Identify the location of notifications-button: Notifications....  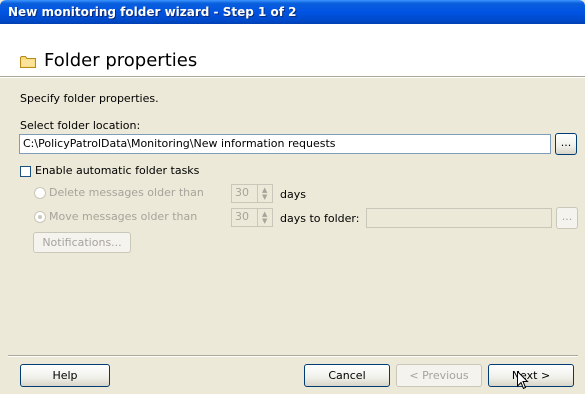
(82, 242).